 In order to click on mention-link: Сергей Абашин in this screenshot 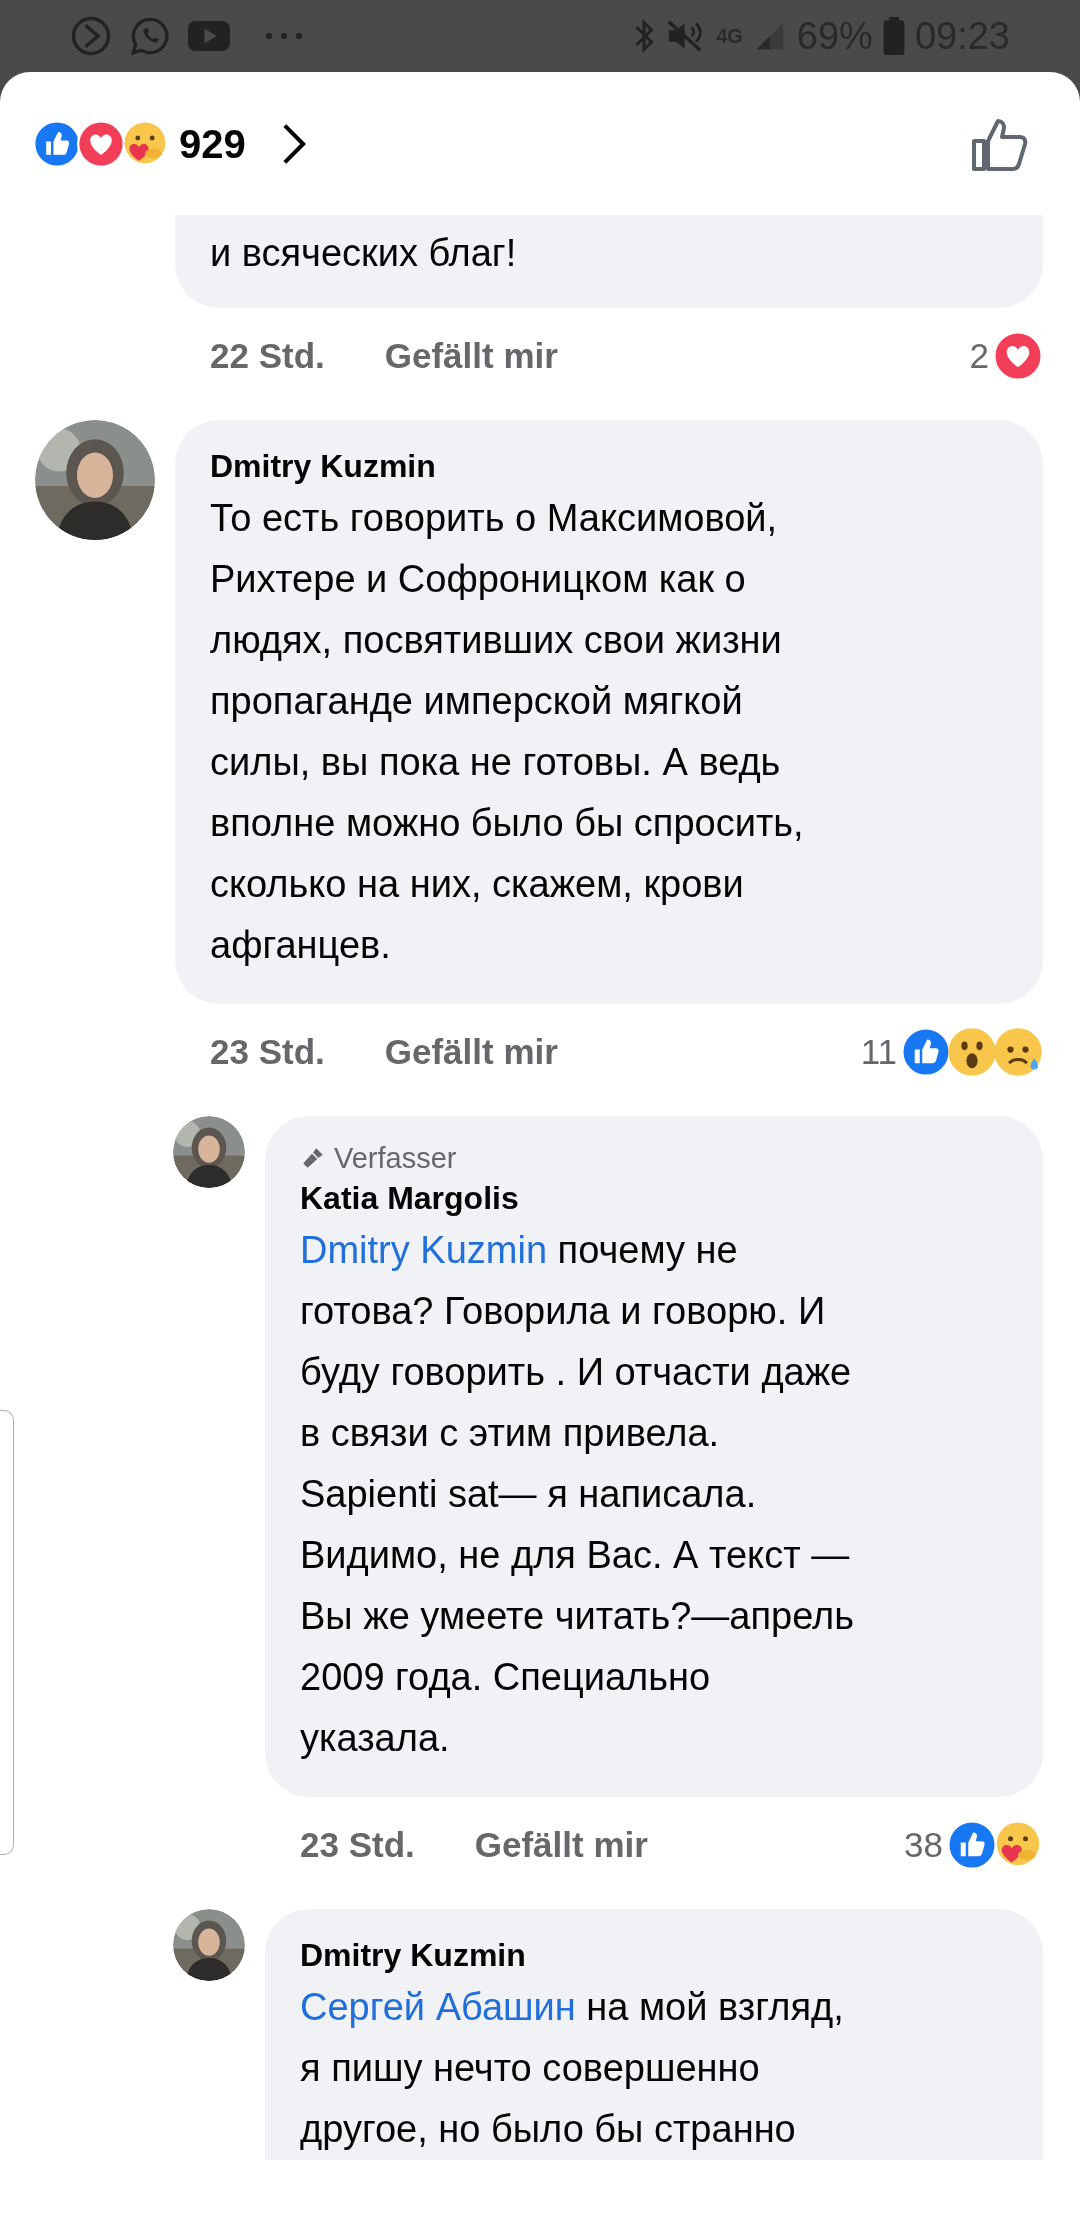, I will do `click(438, 2007)`.